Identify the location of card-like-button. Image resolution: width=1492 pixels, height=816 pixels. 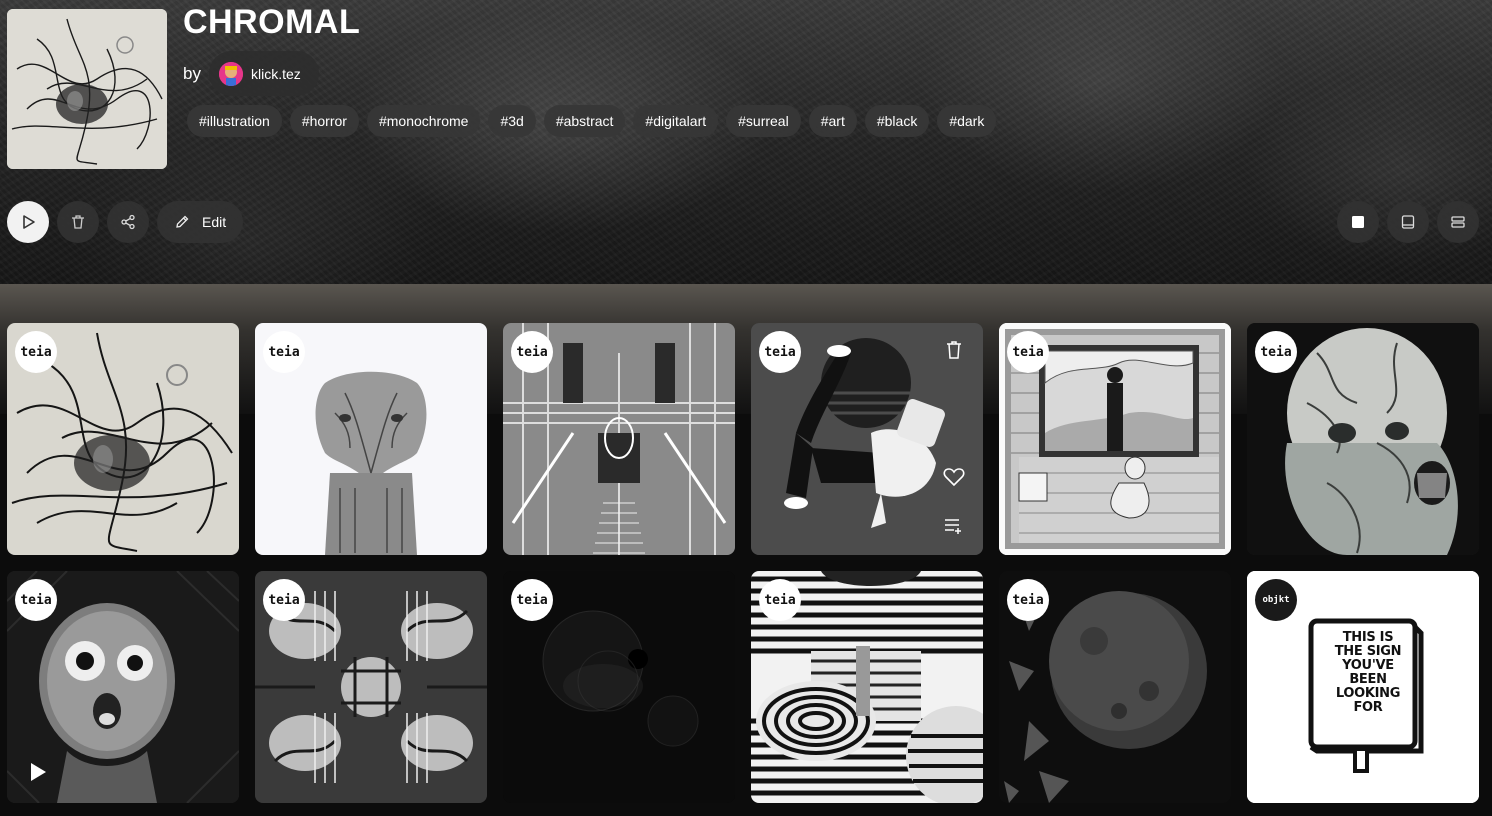
(954, 477).